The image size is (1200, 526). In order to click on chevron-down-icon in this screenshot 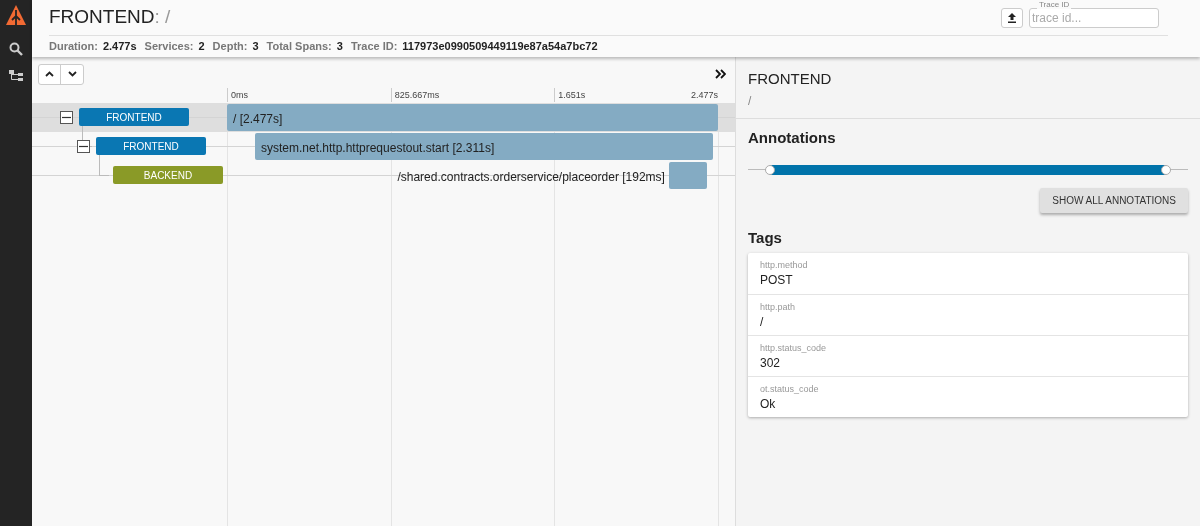, I will do `click(72, 74)`.